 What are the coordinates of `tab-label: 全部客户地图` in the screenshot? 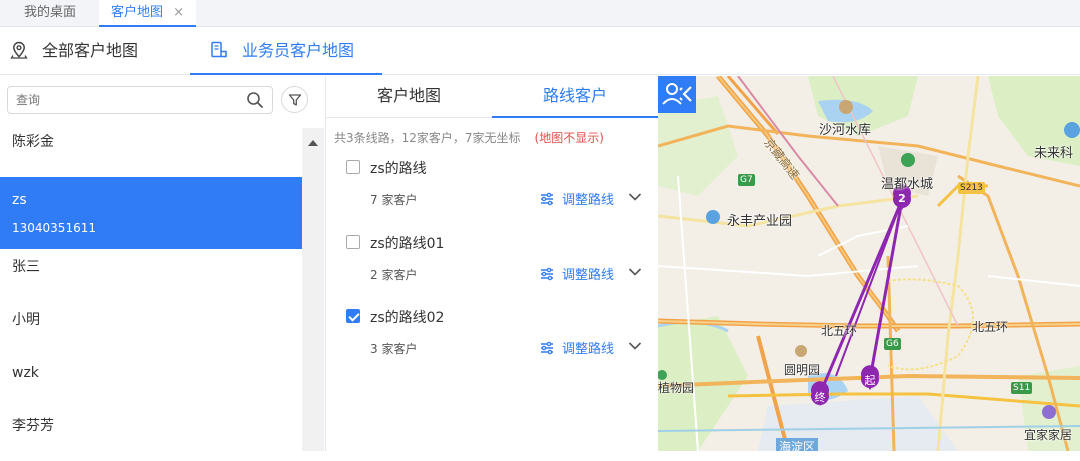 It's located at (90, 50).